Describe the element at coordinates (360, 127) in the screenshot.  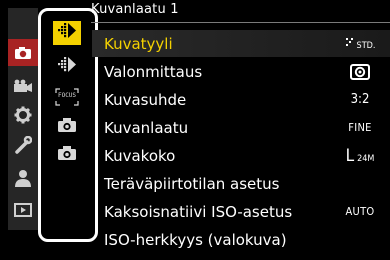
I see `quality-value: FINE` at that location.